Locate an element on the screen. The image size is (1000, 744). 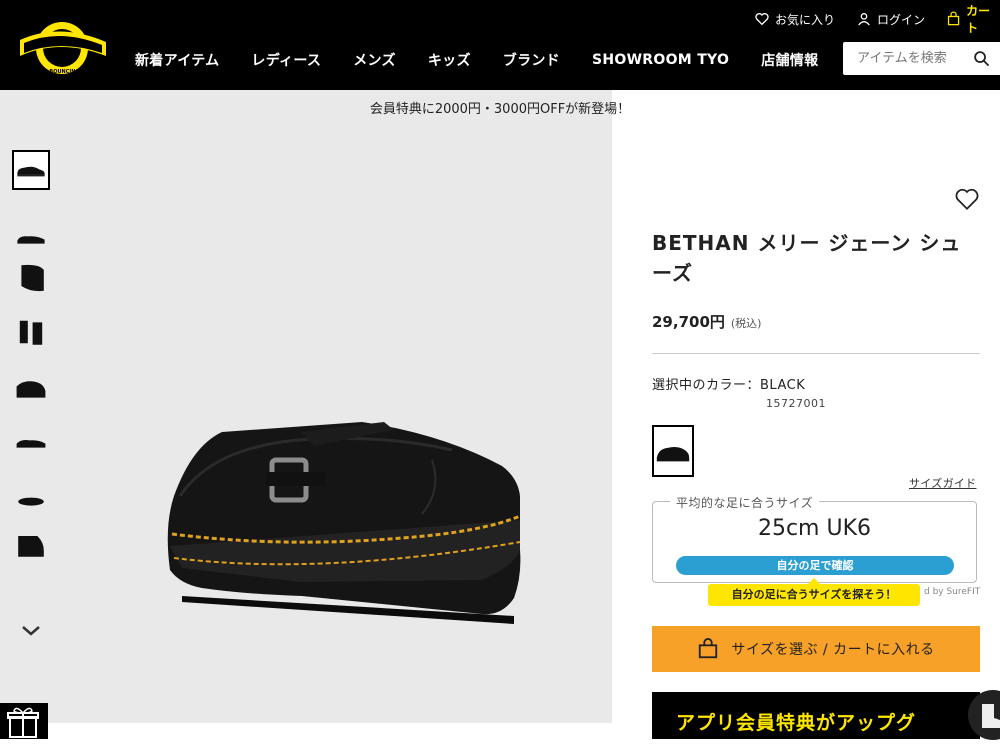
add-to-cart-button: サイズを選ぶ / カートに入れる is located at coordinates (816, 649).